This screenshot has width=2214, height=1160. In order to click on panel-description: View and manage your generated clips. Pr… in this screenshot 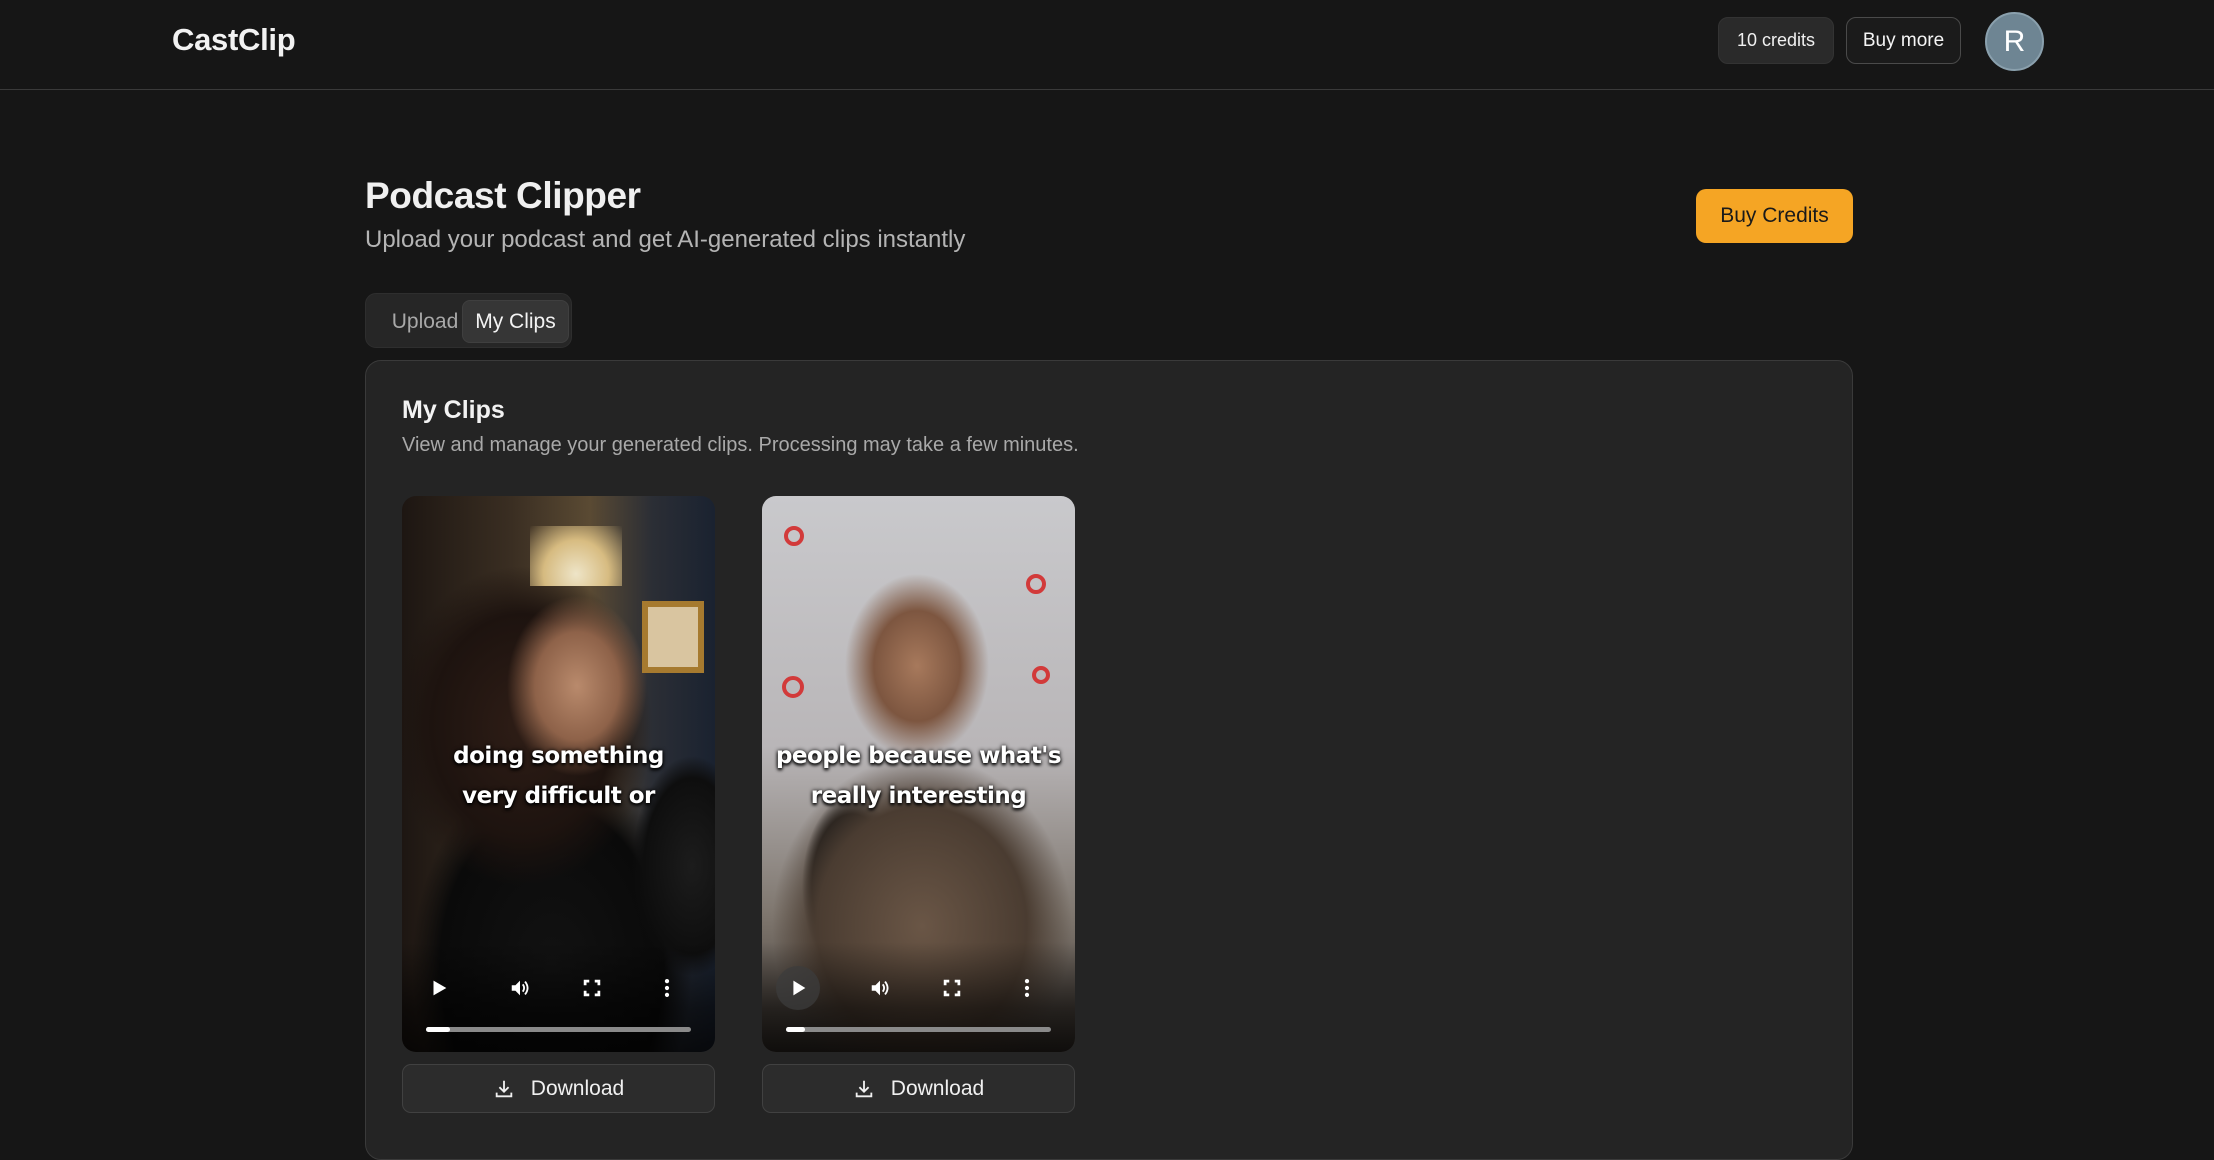, I will do `click(740, 445)`.